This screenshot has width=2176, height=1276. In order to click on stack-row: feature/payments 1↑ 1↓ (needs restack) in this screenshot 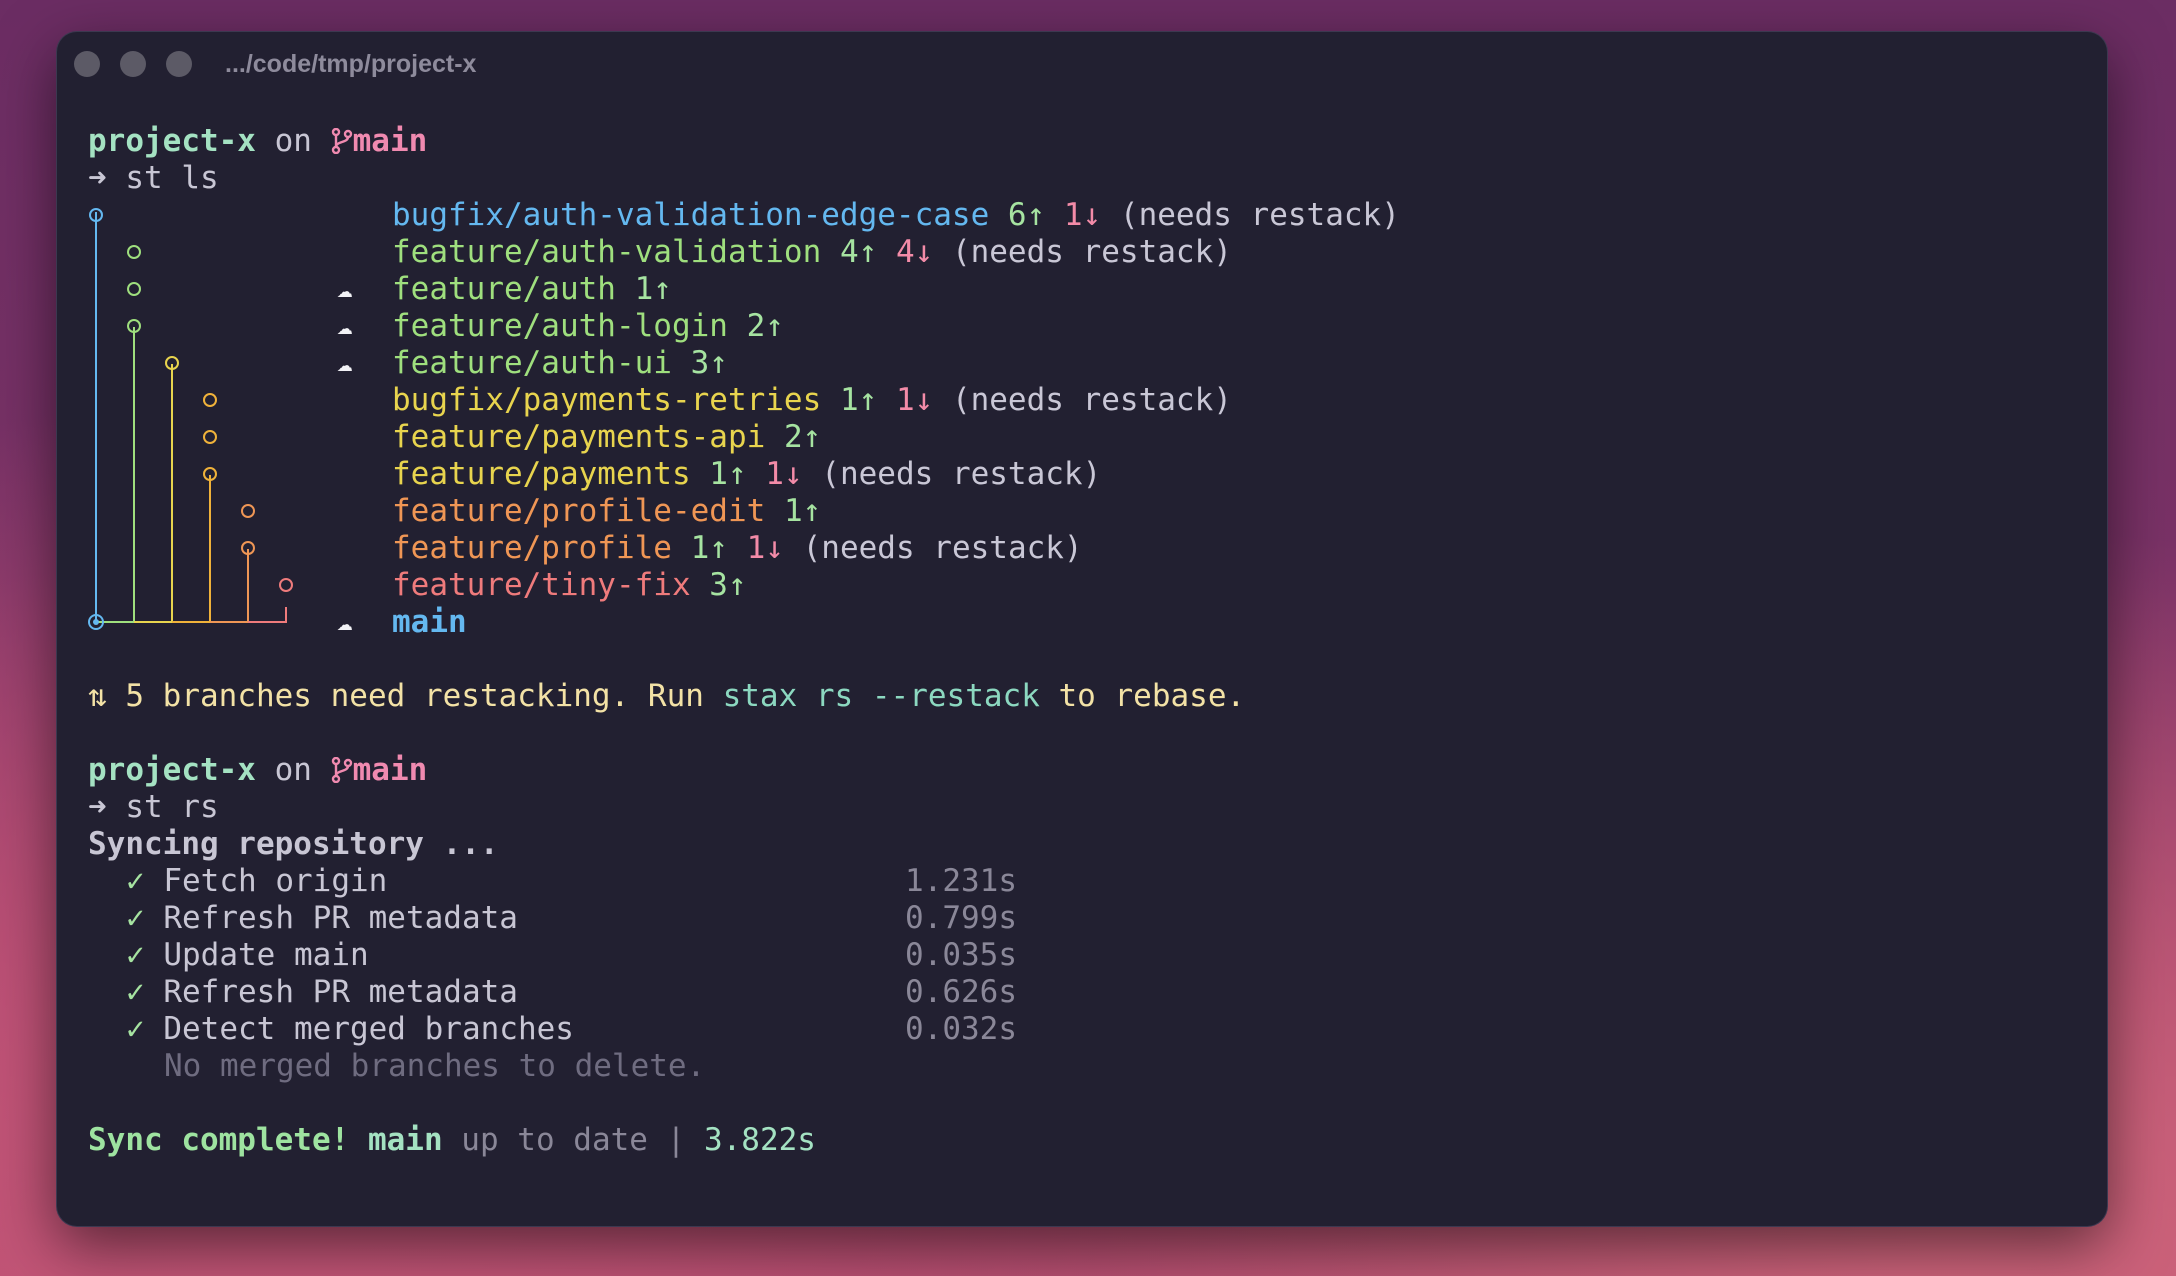, I will do `click(744, 474)`.